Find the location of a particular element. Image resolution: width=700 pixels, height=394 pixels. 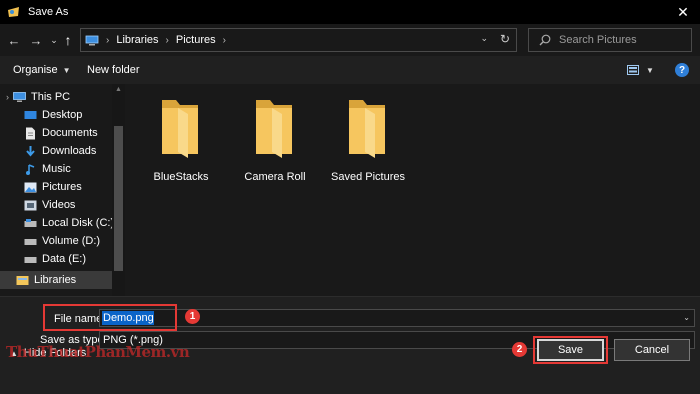

sidebar-item-downloads: Downloads is located at coordinates (60, 151).